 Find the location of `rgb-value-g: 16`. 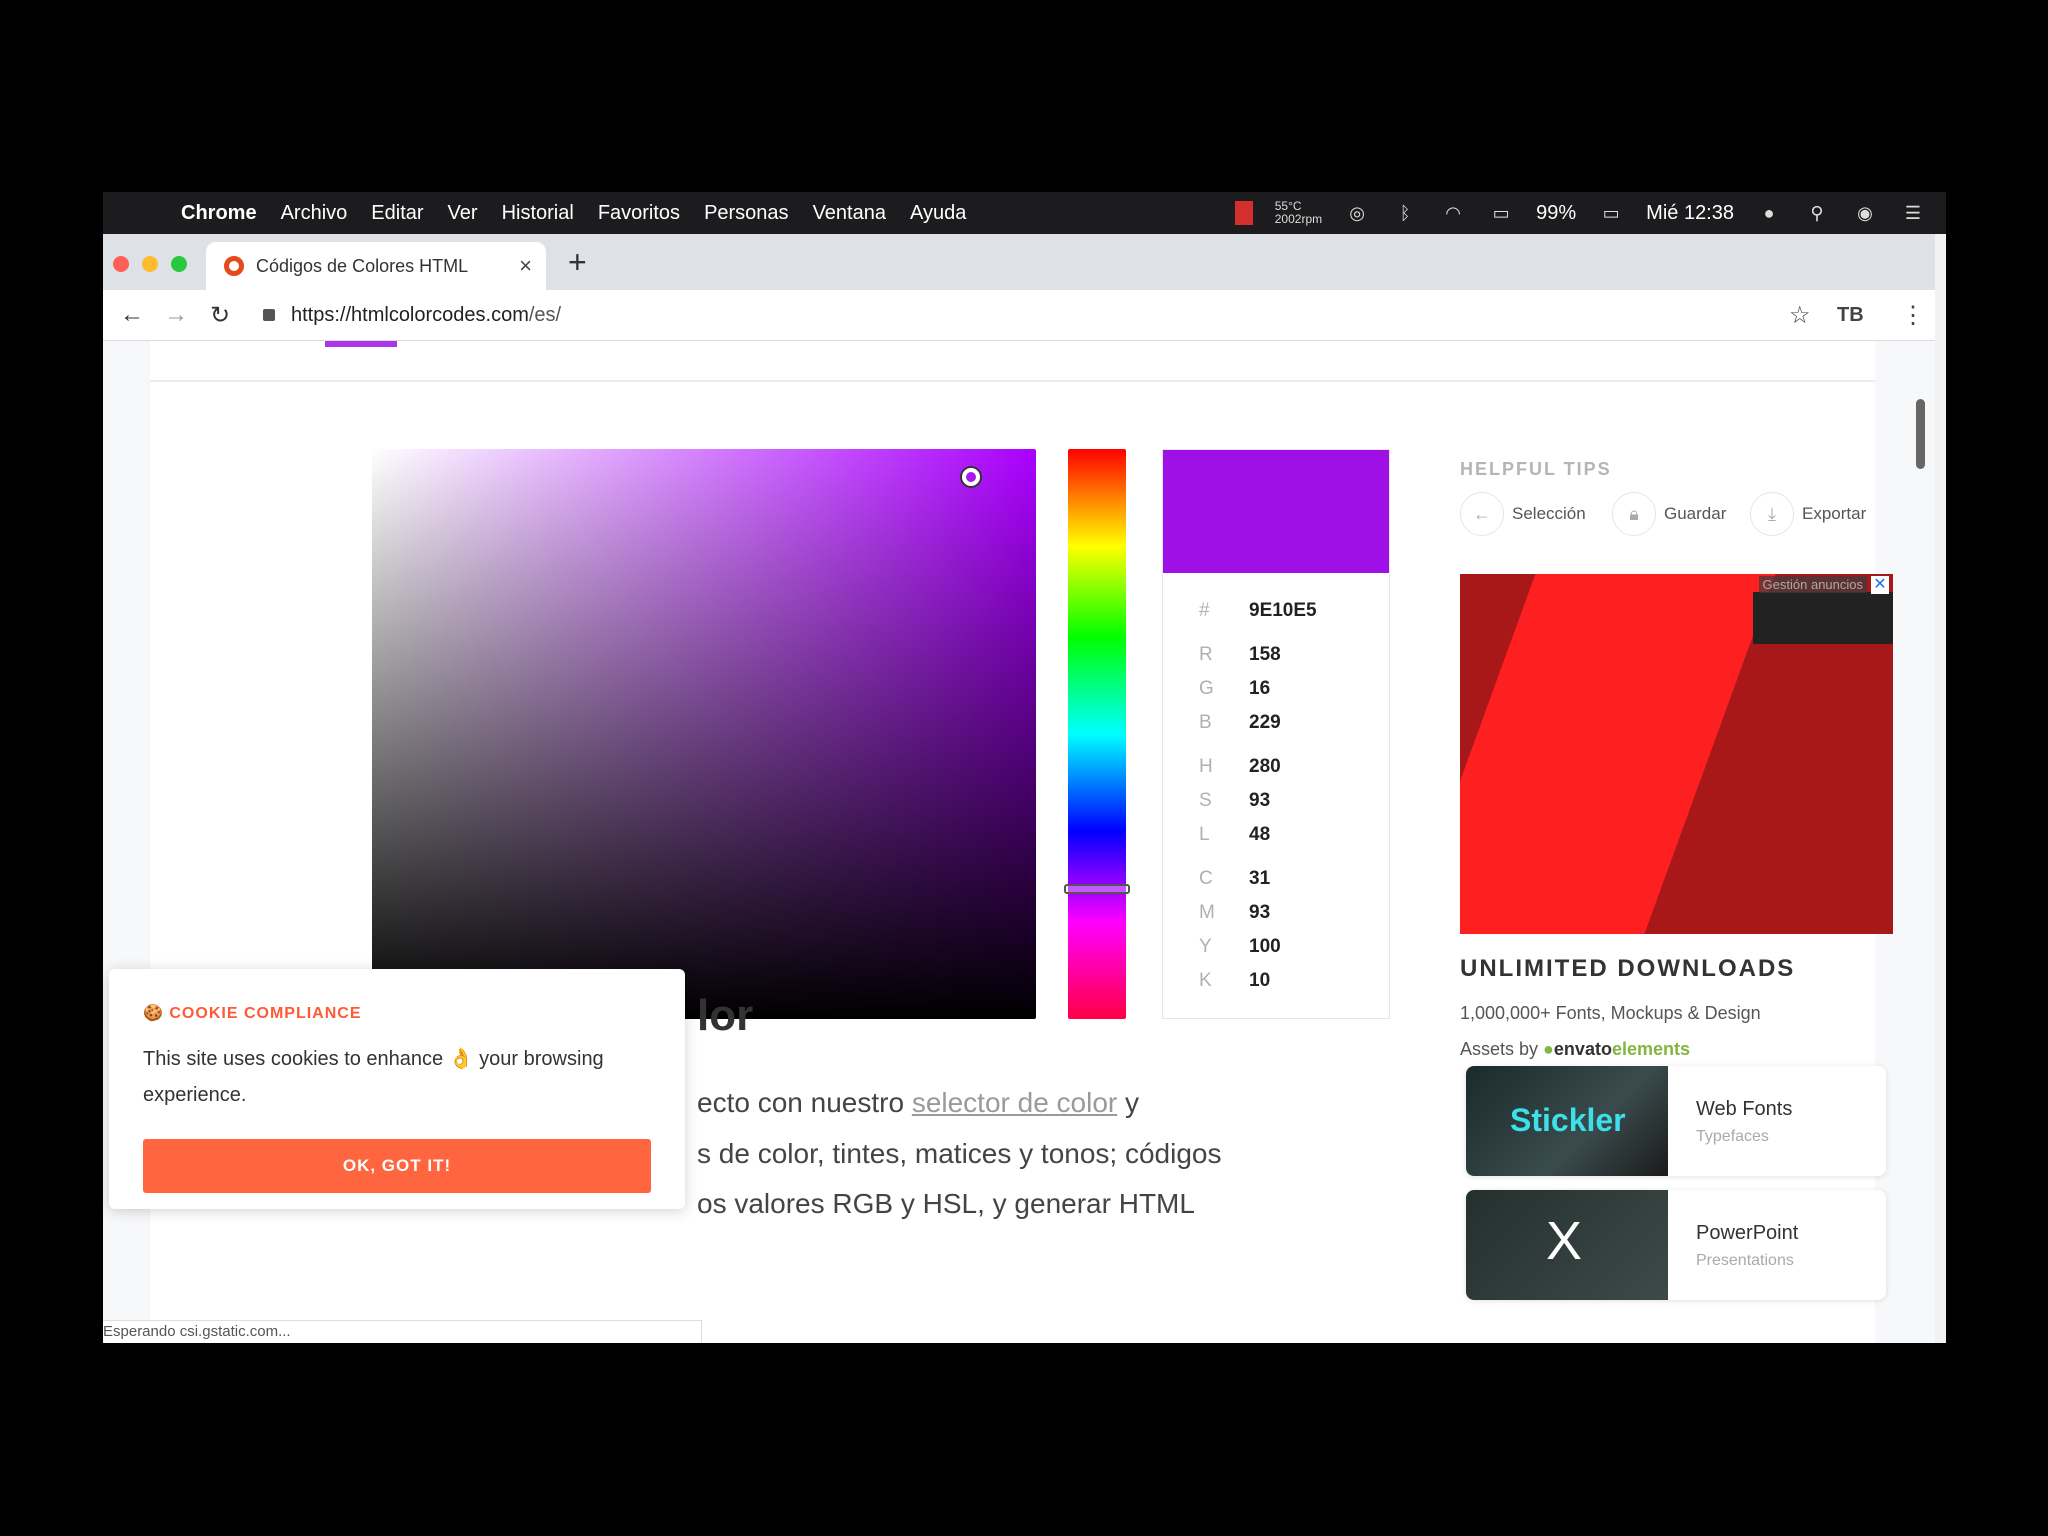

rgb-value-g: 16 is located at coordinates (1259, 689).